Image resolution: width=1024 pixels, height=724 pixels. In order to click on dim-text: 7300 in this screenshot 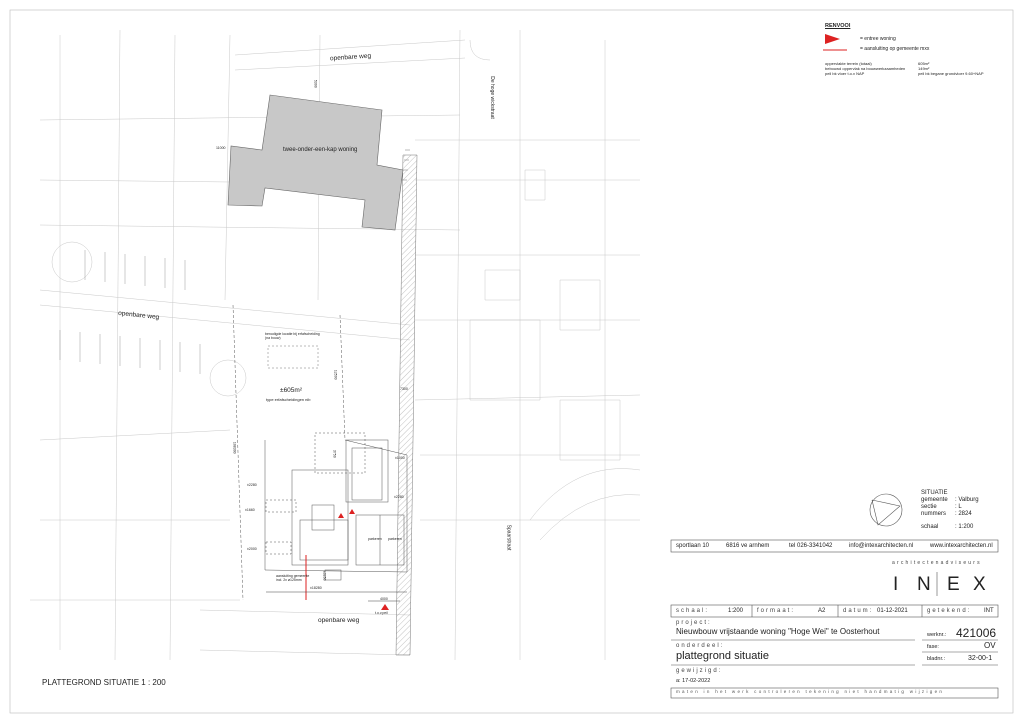, I will do `click(404, 389)`.